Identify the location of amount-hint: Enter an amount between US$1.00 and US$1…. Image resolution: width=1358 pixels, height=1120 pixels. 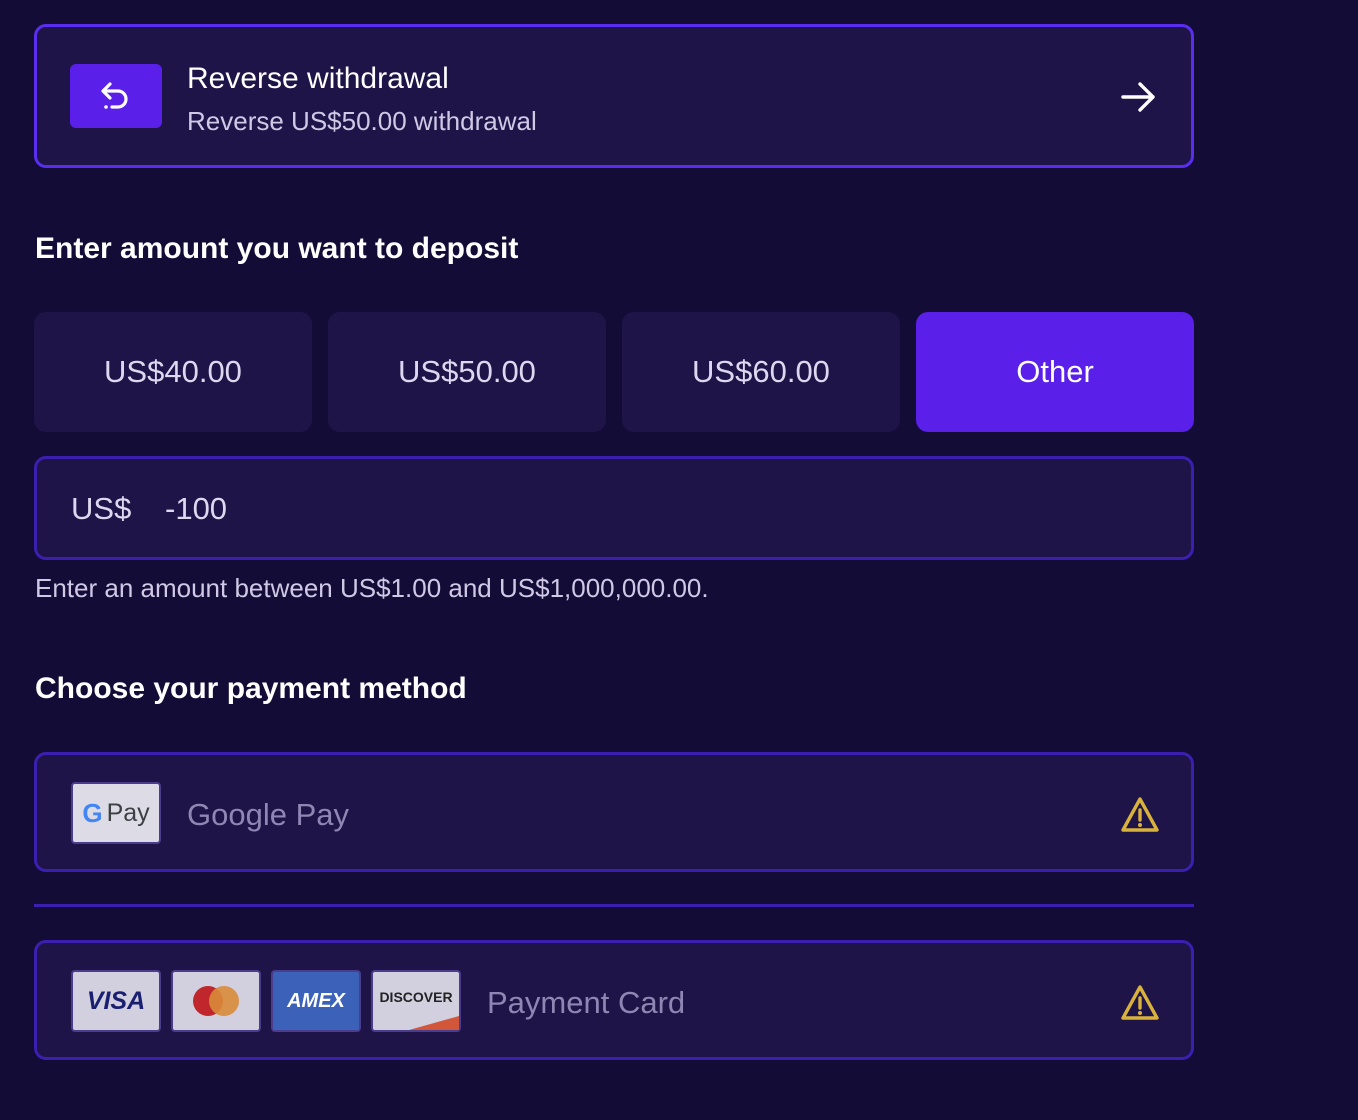
(372, 588).